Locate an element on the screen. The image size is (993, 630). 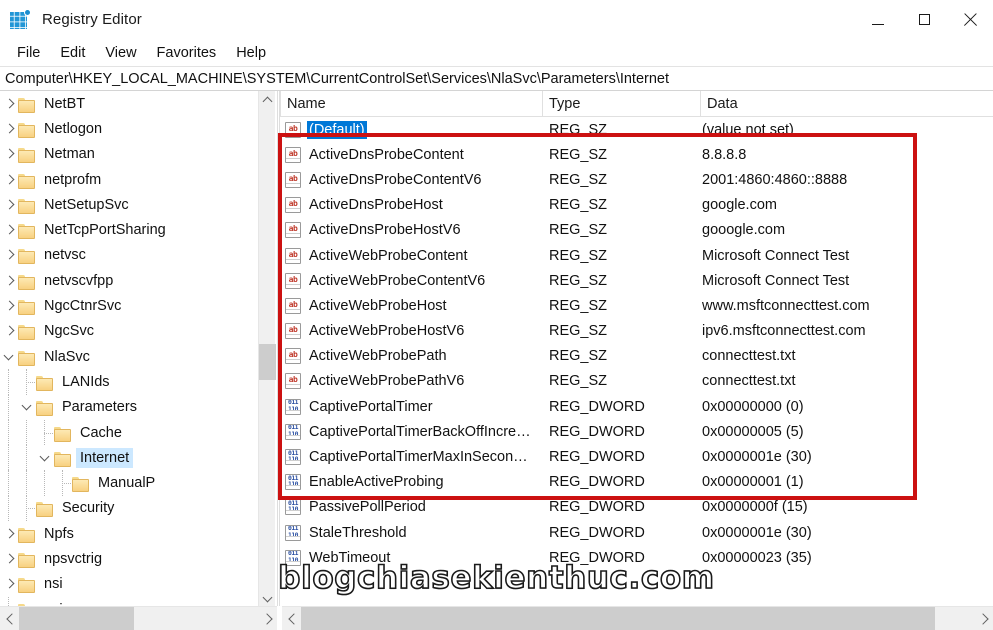
tree-item-label: ManualP is located at coordinates (127, 483).